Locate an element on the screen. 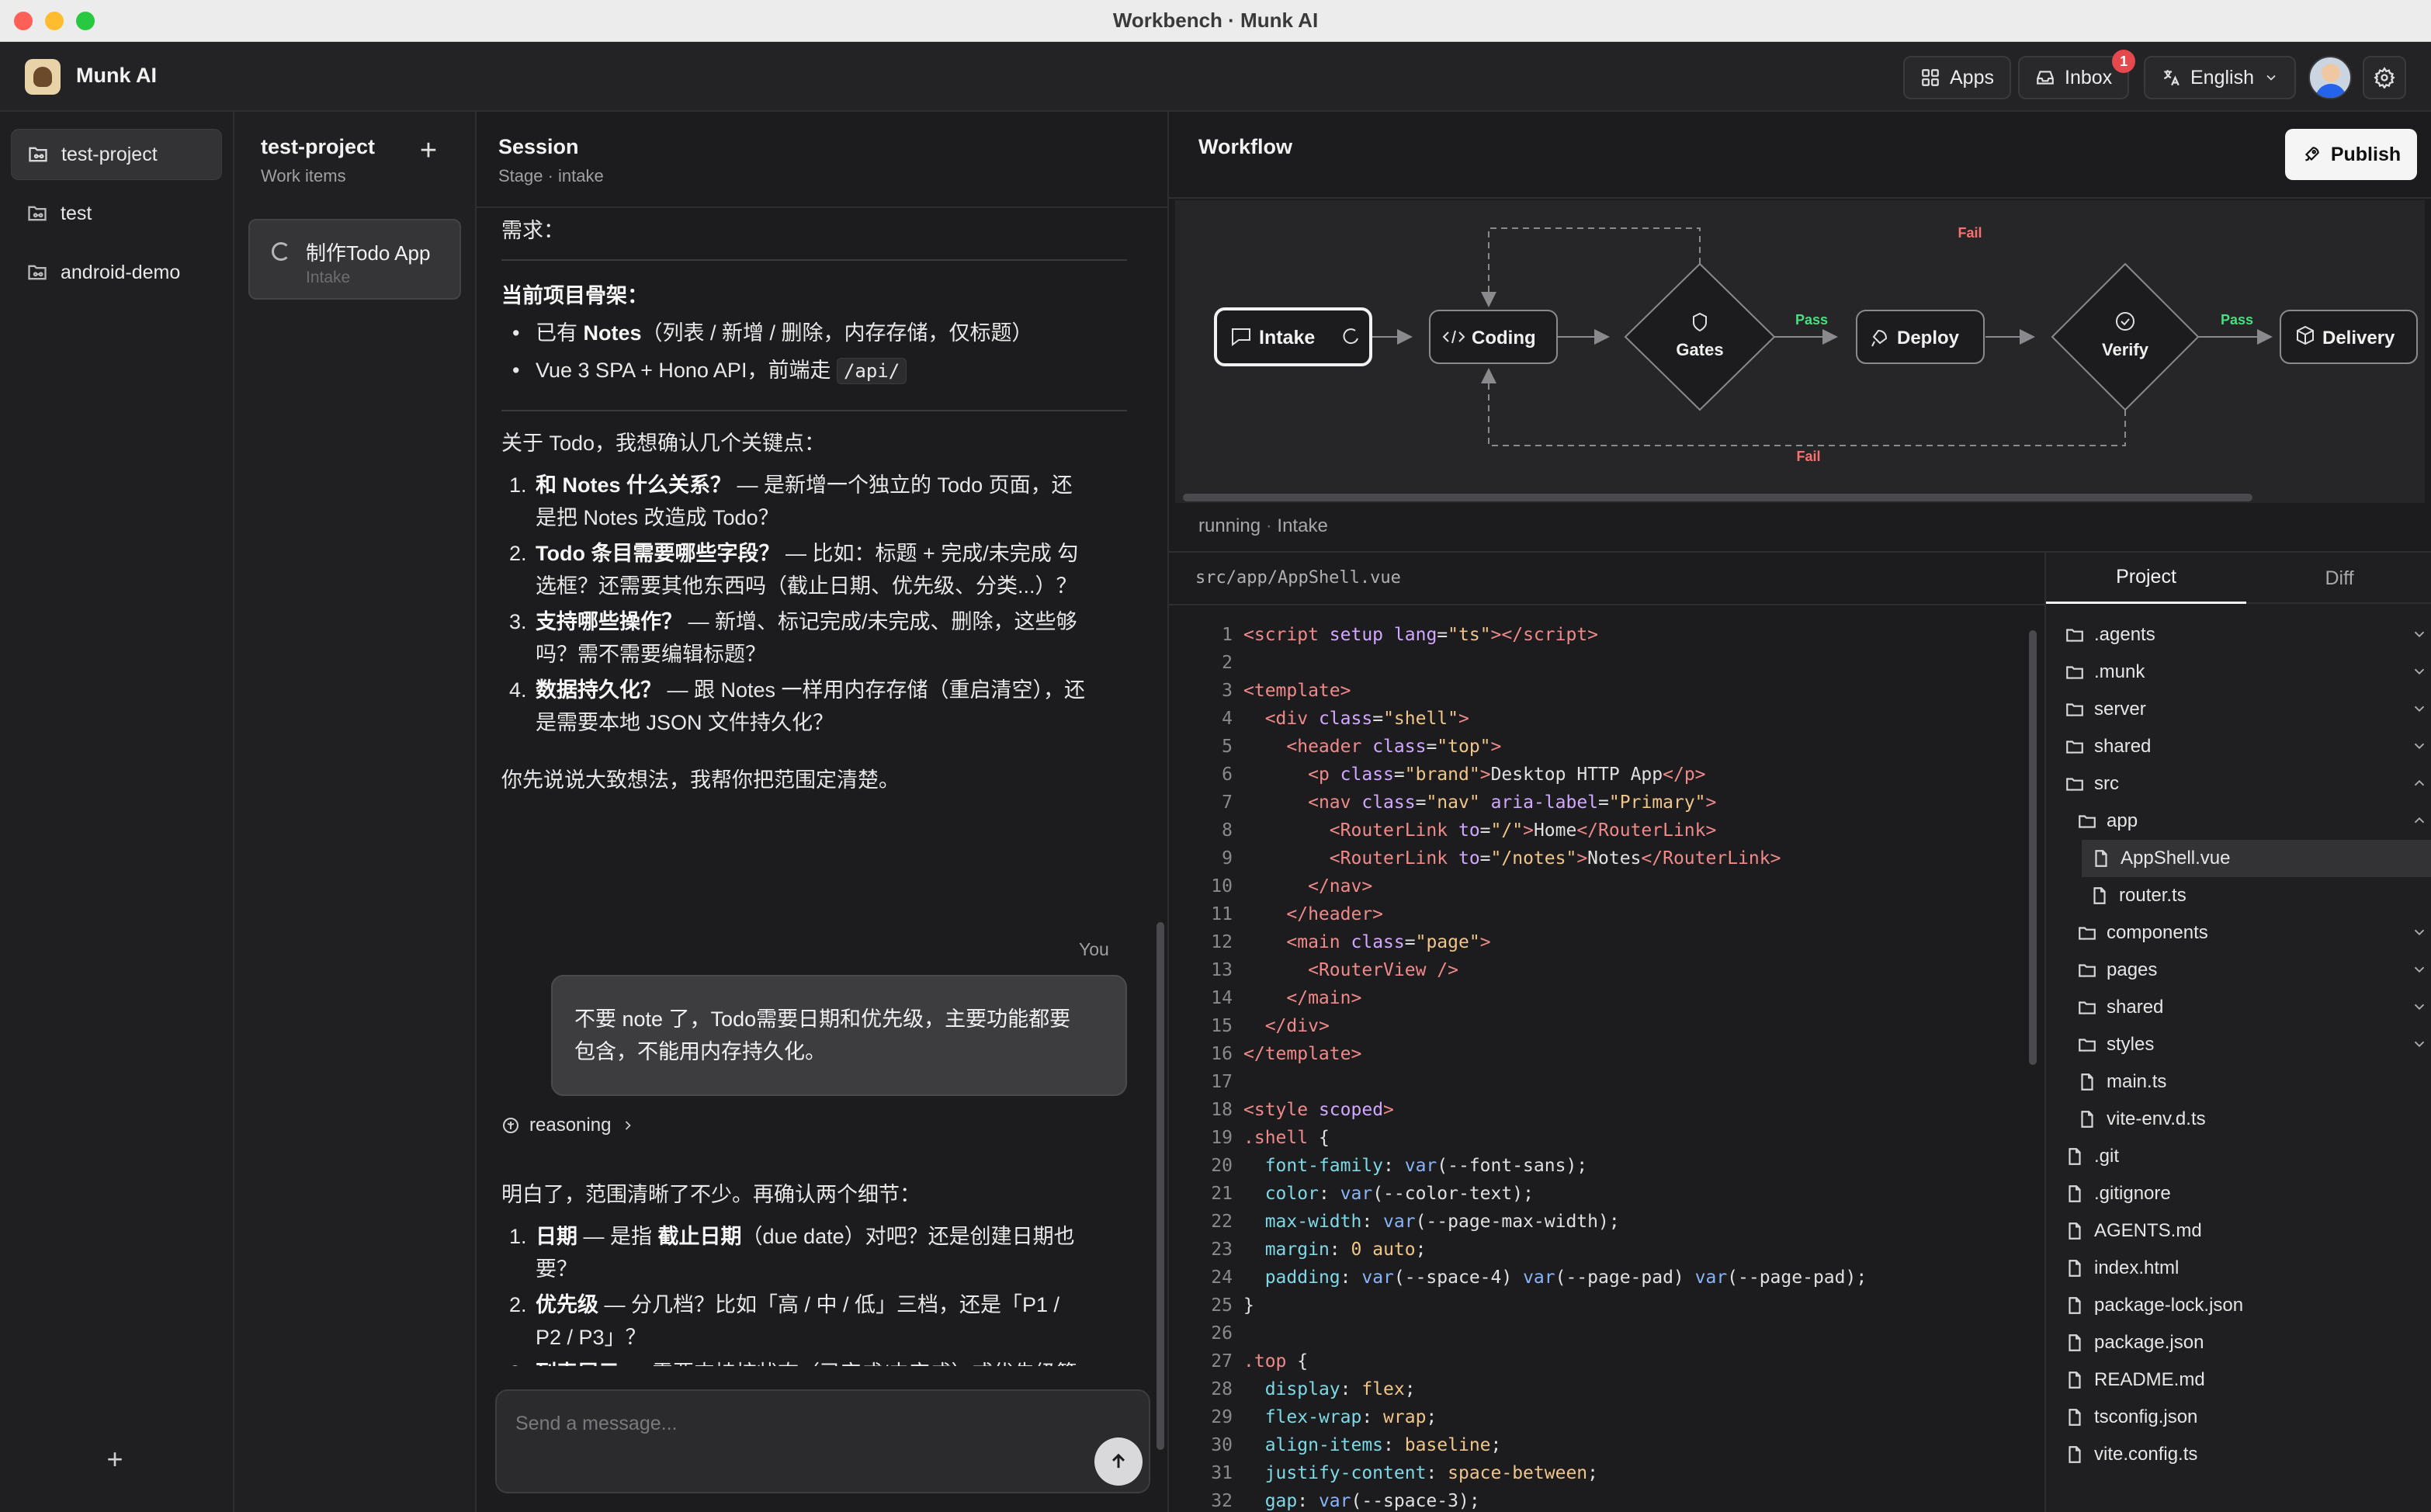  text-bold: Todo 条目需要哪些字段？ is located at coordinates (658, 553).